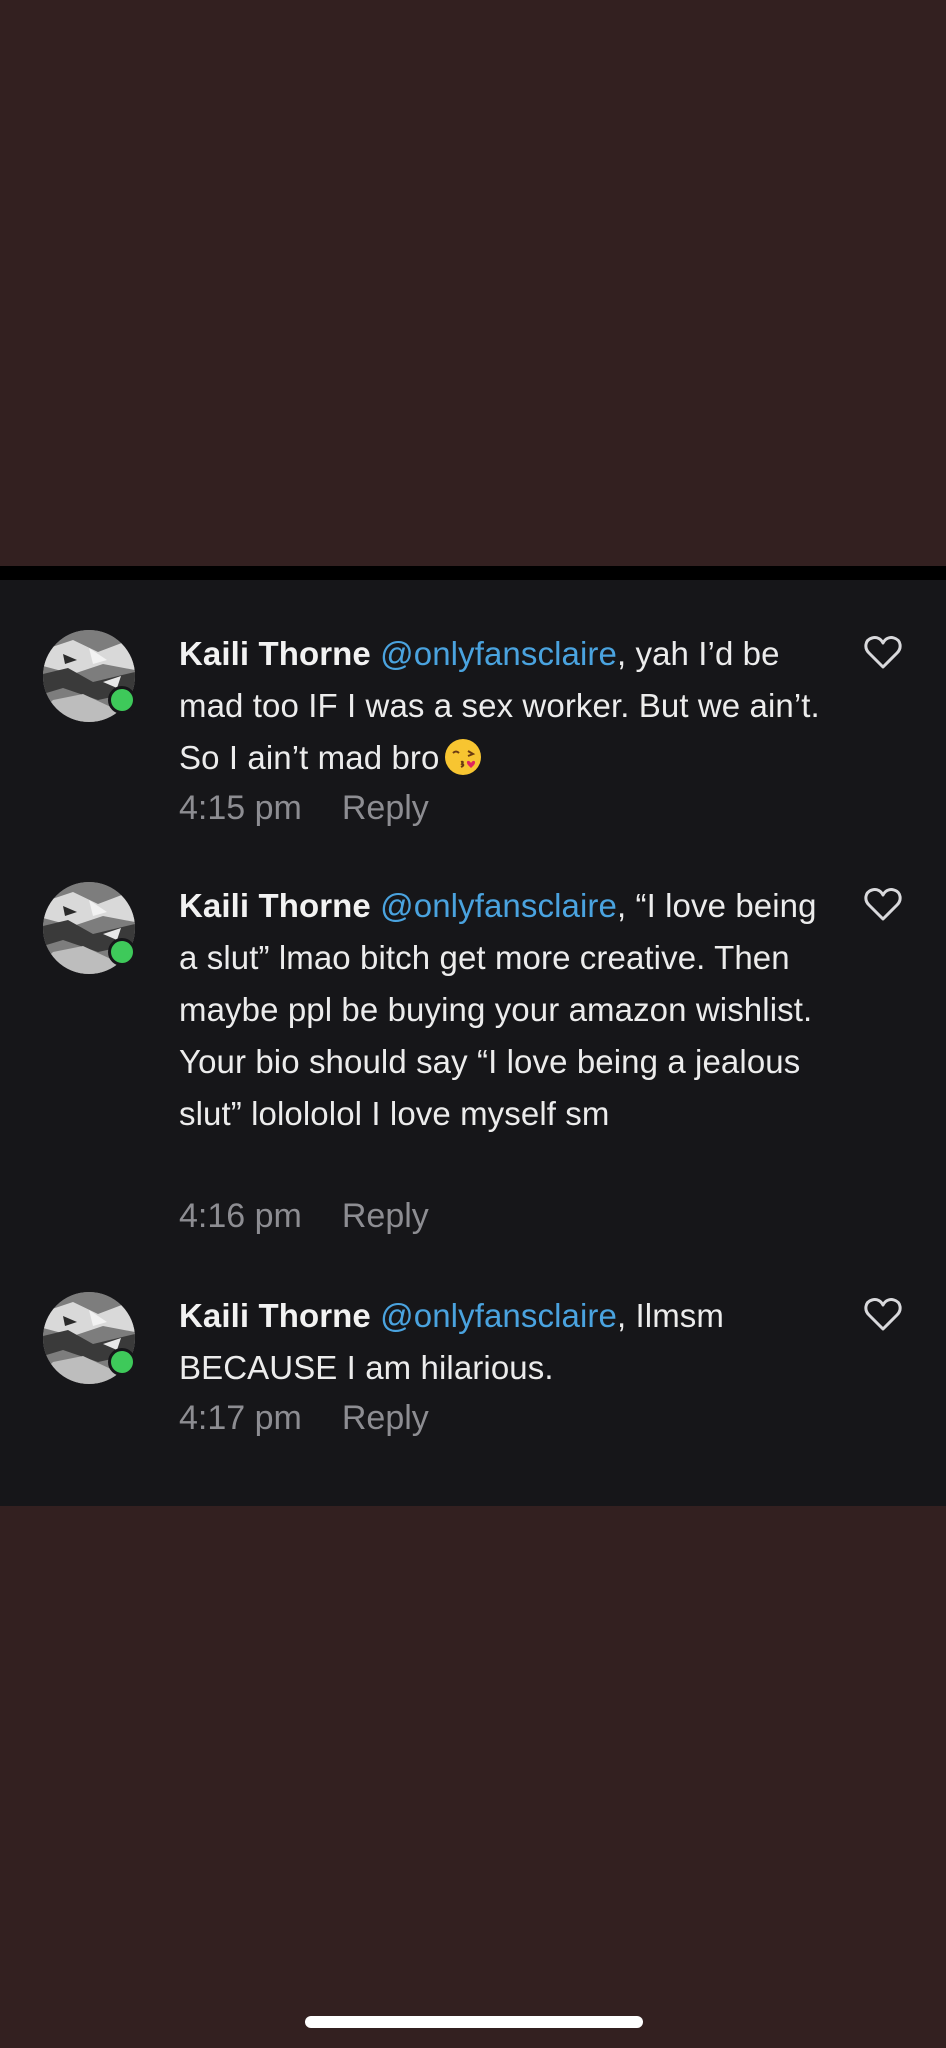 The height and width of the screenshot is (2048, 946). Describe the element at coordinates (304, 1216) in the screenshot. I see `comment-meta: 4:16 pm Reply` at that location.